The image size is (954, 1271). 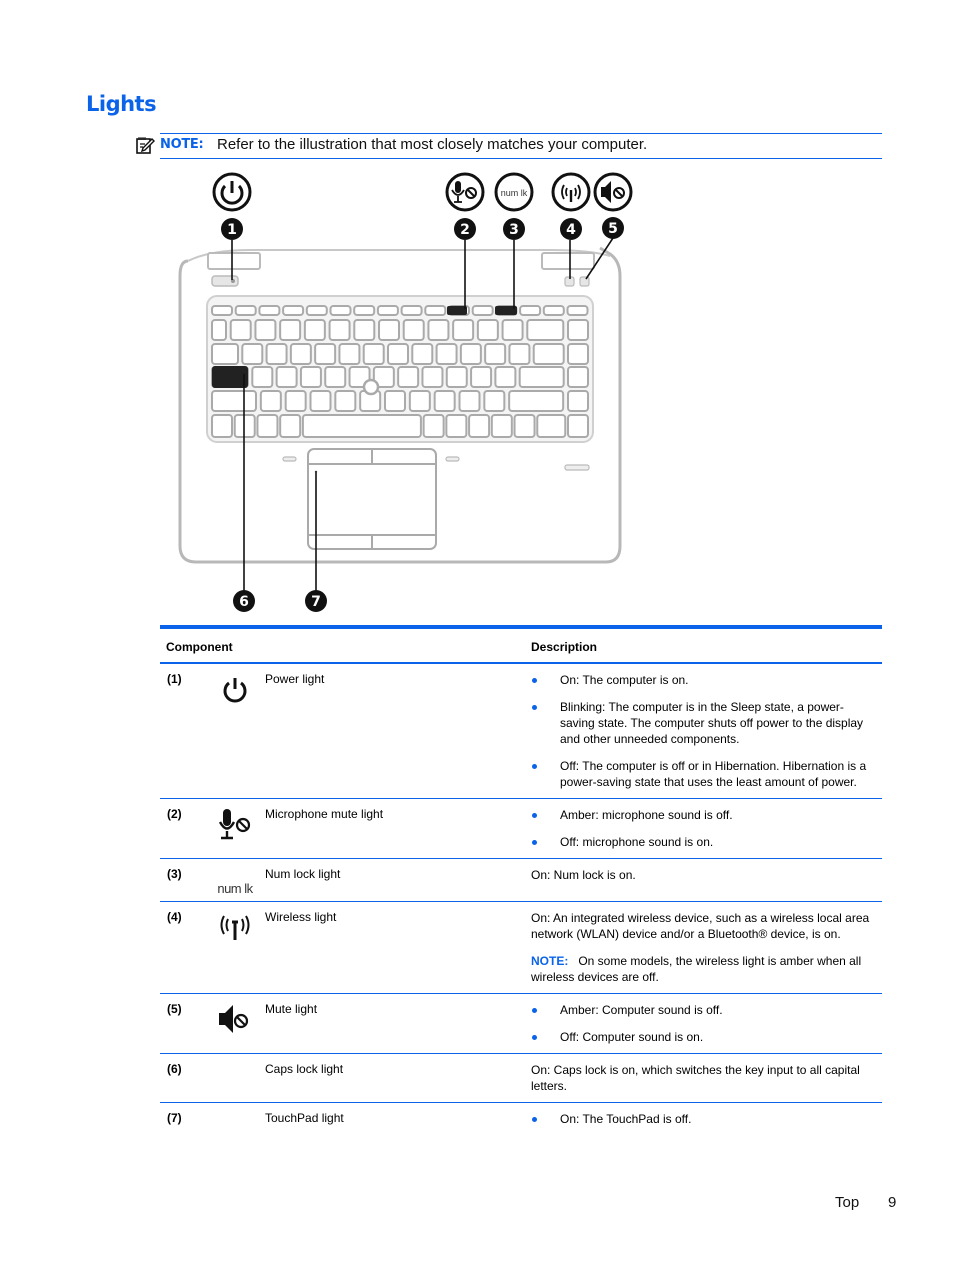 What do you see at coordinates (892, 1202) in the screenshot?
I see `page-number: 9` at bounding box center [892, 1202].